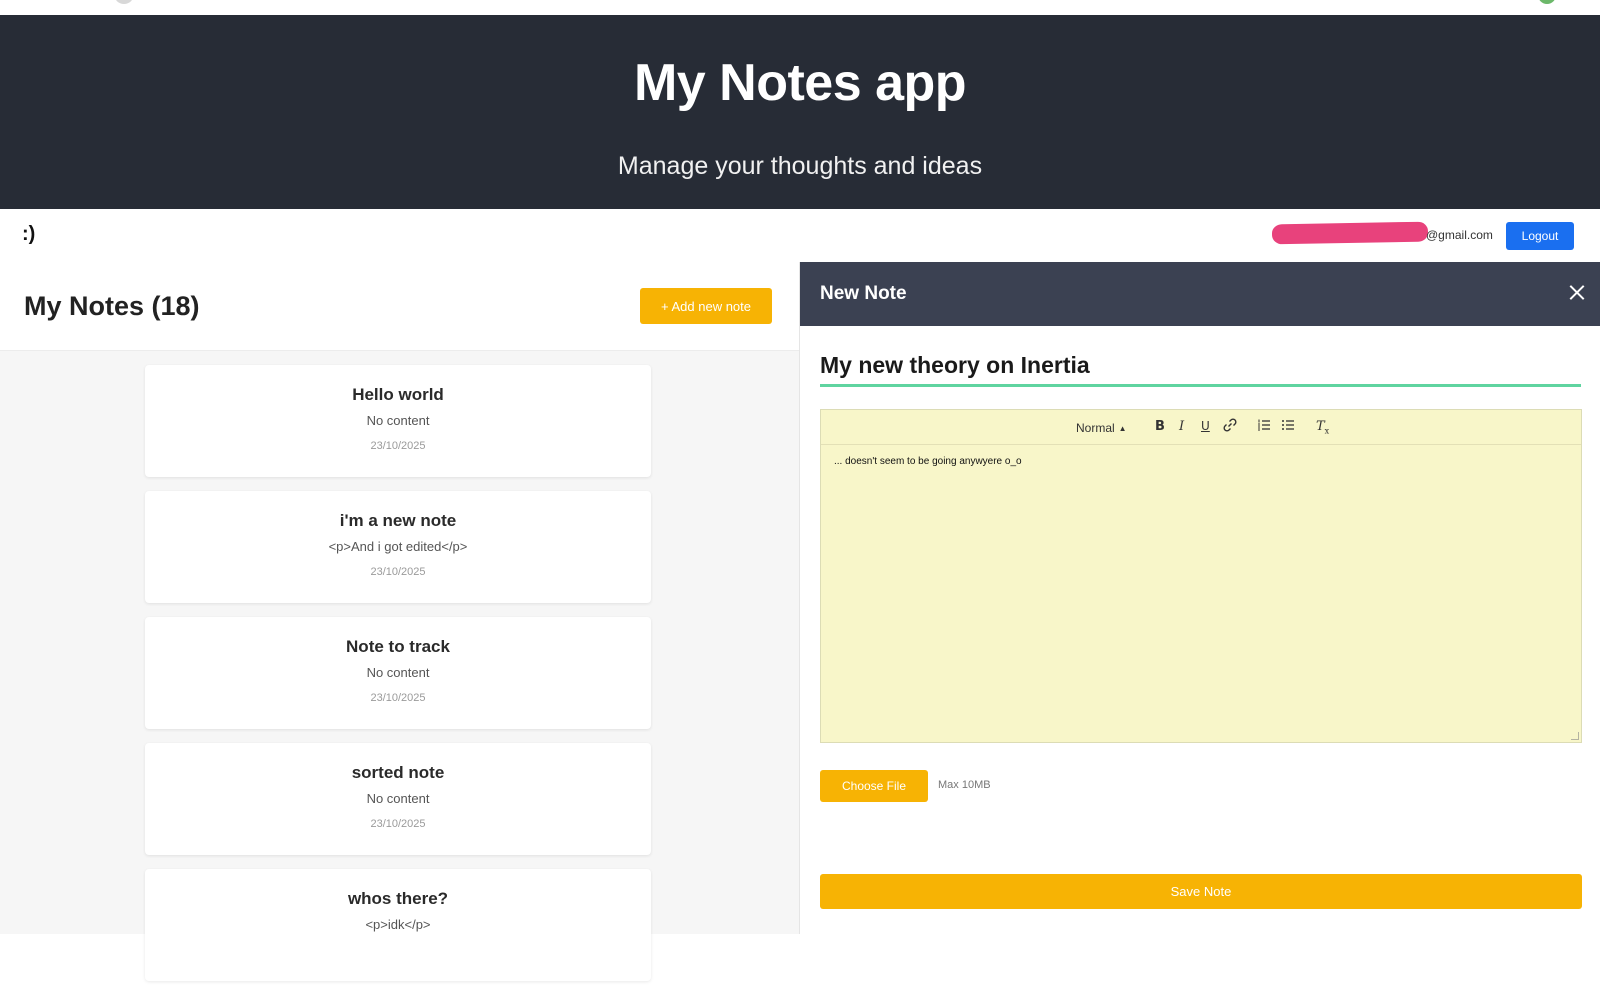 The width and height of the screenshot is (1600, 995). I want to click on note-title: Note to track, so click(398, 646).